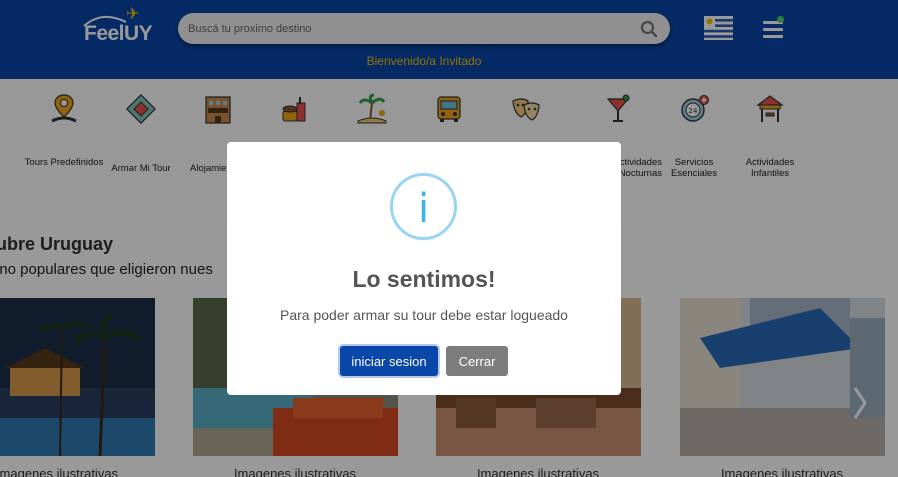 The height and width of the screenshot is (477, 898). What do you see at coordinates (423, 206) in the screenshot?
I see `info-icon: i` at bounding box center [423, 206].